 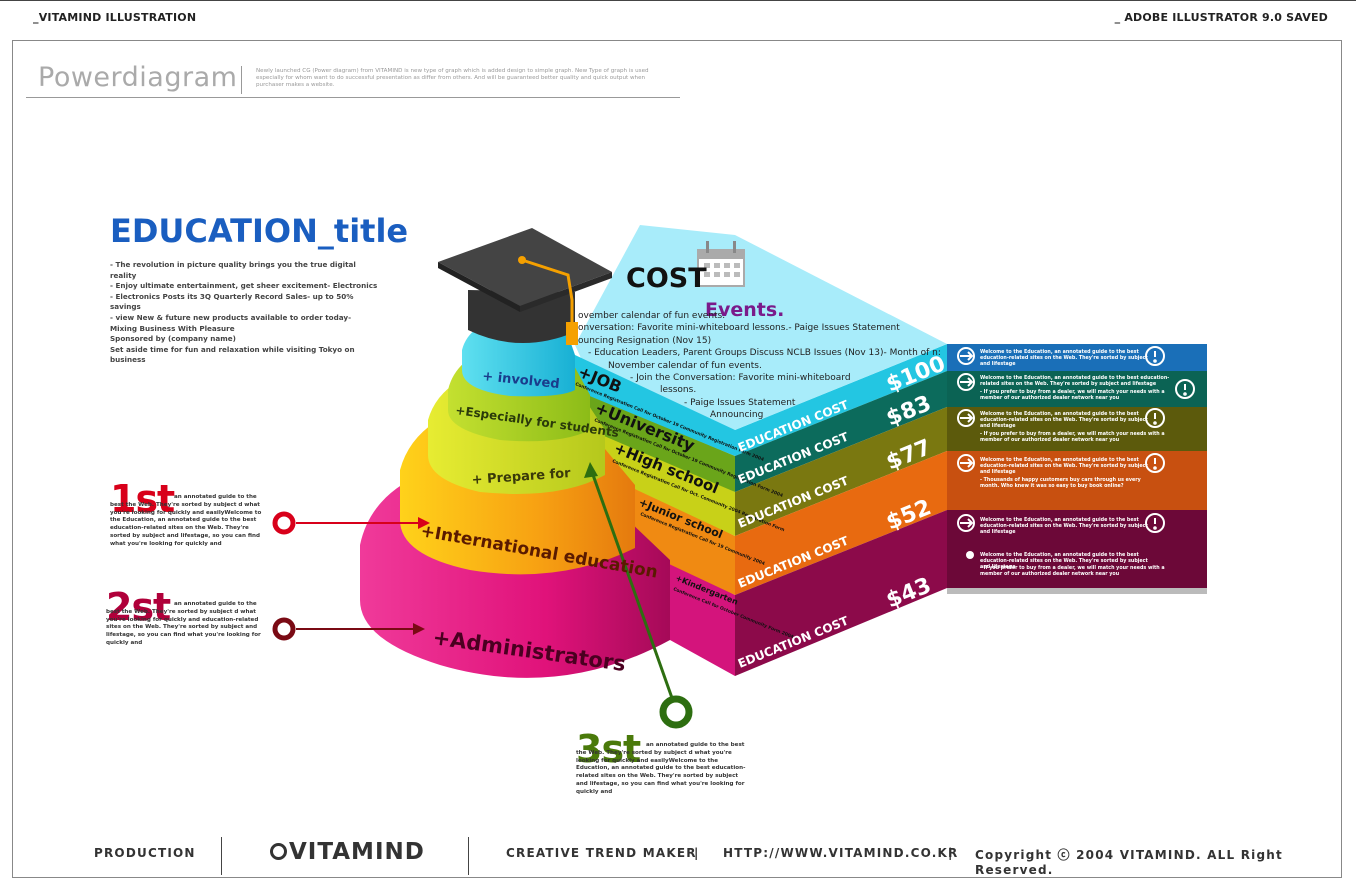 What do you see at coordinates (278, 851) in the screenshot?
I see `vitamind-logo-mark-icon` at bounding box center [278, 851].